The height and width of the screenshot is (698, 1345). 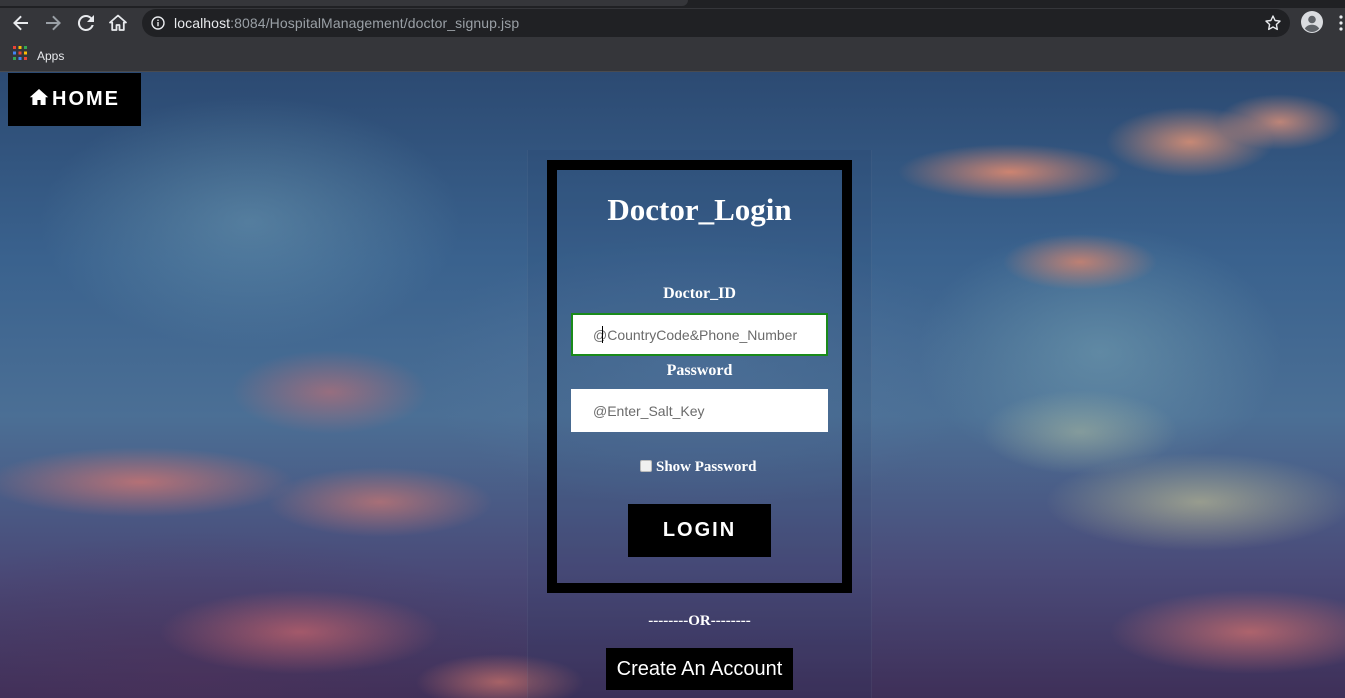 I want to click on login-title: Doctor_Login, so click(x=699, y=209).